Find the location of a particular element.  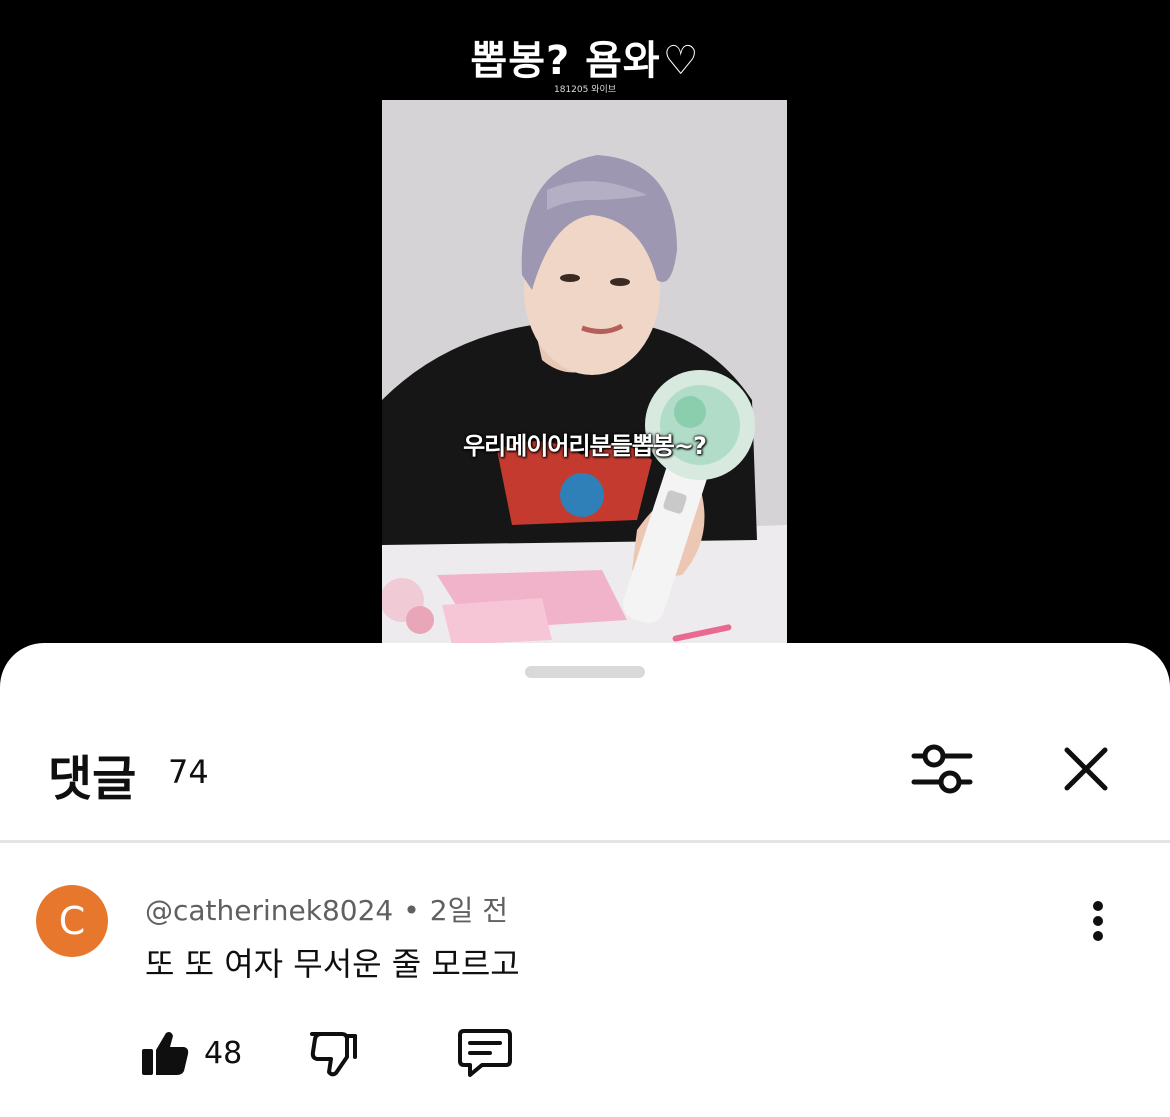

more-vertical-icon is located at coordinates (1098, 921).